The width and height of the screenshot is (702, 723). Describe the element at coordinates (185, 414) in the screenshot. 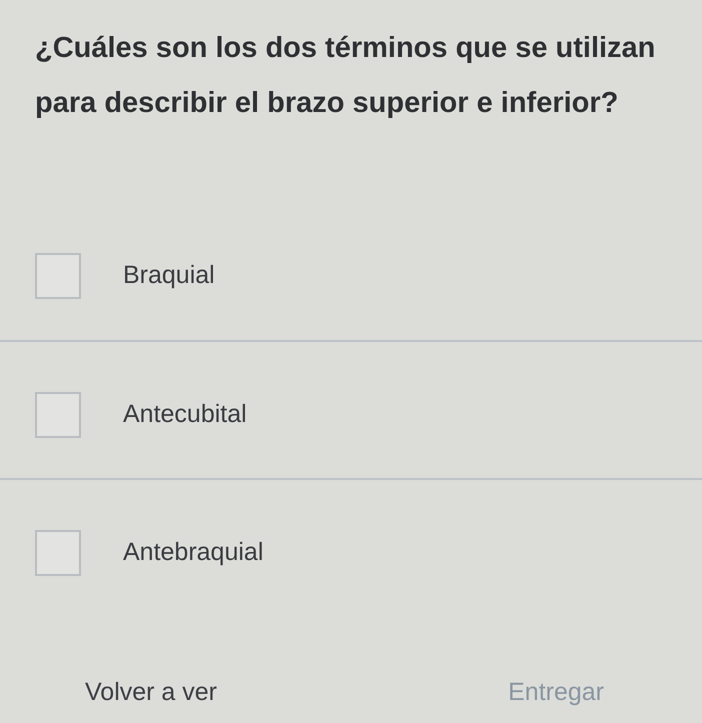

I see `option-label: Antecubital` at that location.